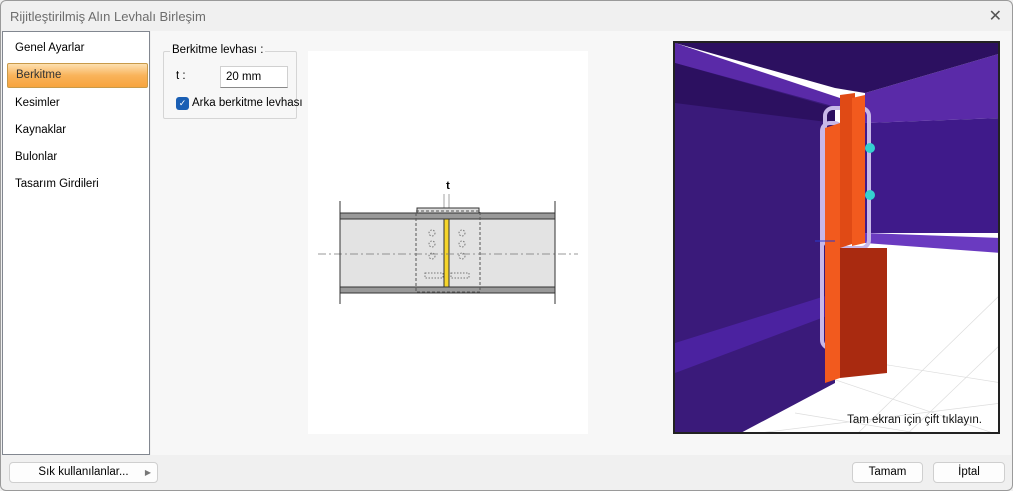 The width and height of the screenshot is (1013, 491). Describe the element at coordinates (887, 472) in the screenshot. I see `ok-button: Tamam` at that location.